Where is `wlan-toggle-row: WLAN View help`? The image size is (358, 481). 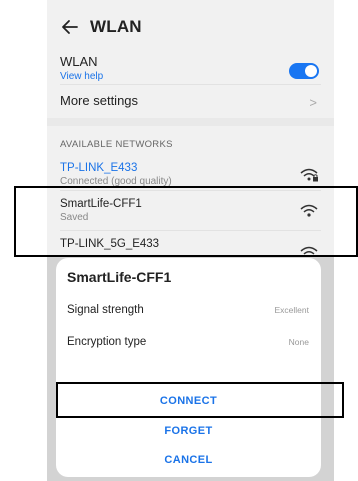 wlan-toggle-row: WLAN View help is located at coordinates (190, 71).